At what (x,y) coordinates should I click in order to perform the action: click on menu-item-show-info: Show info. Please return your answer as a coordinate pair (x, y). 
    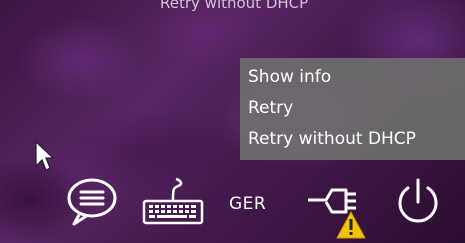
    Looking at the image, I should click on (352, 77).